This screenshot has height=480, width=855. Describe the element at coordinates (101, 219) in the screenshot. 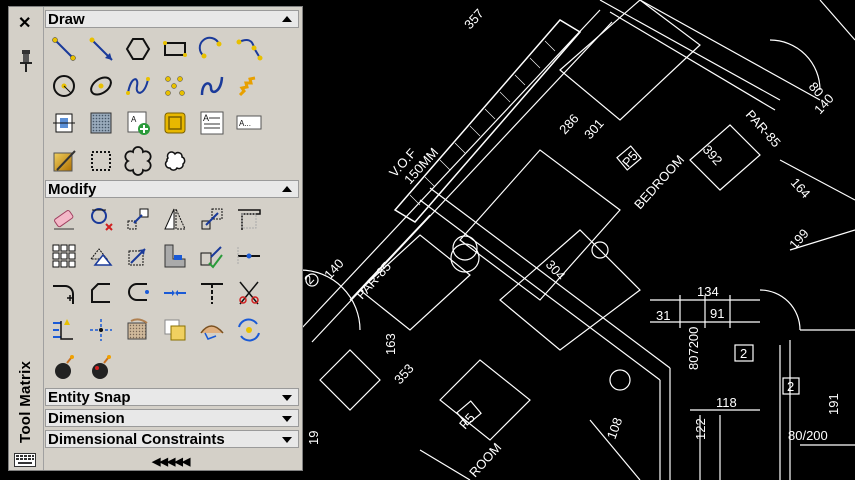

I see `copy-tool-icon` at that location.